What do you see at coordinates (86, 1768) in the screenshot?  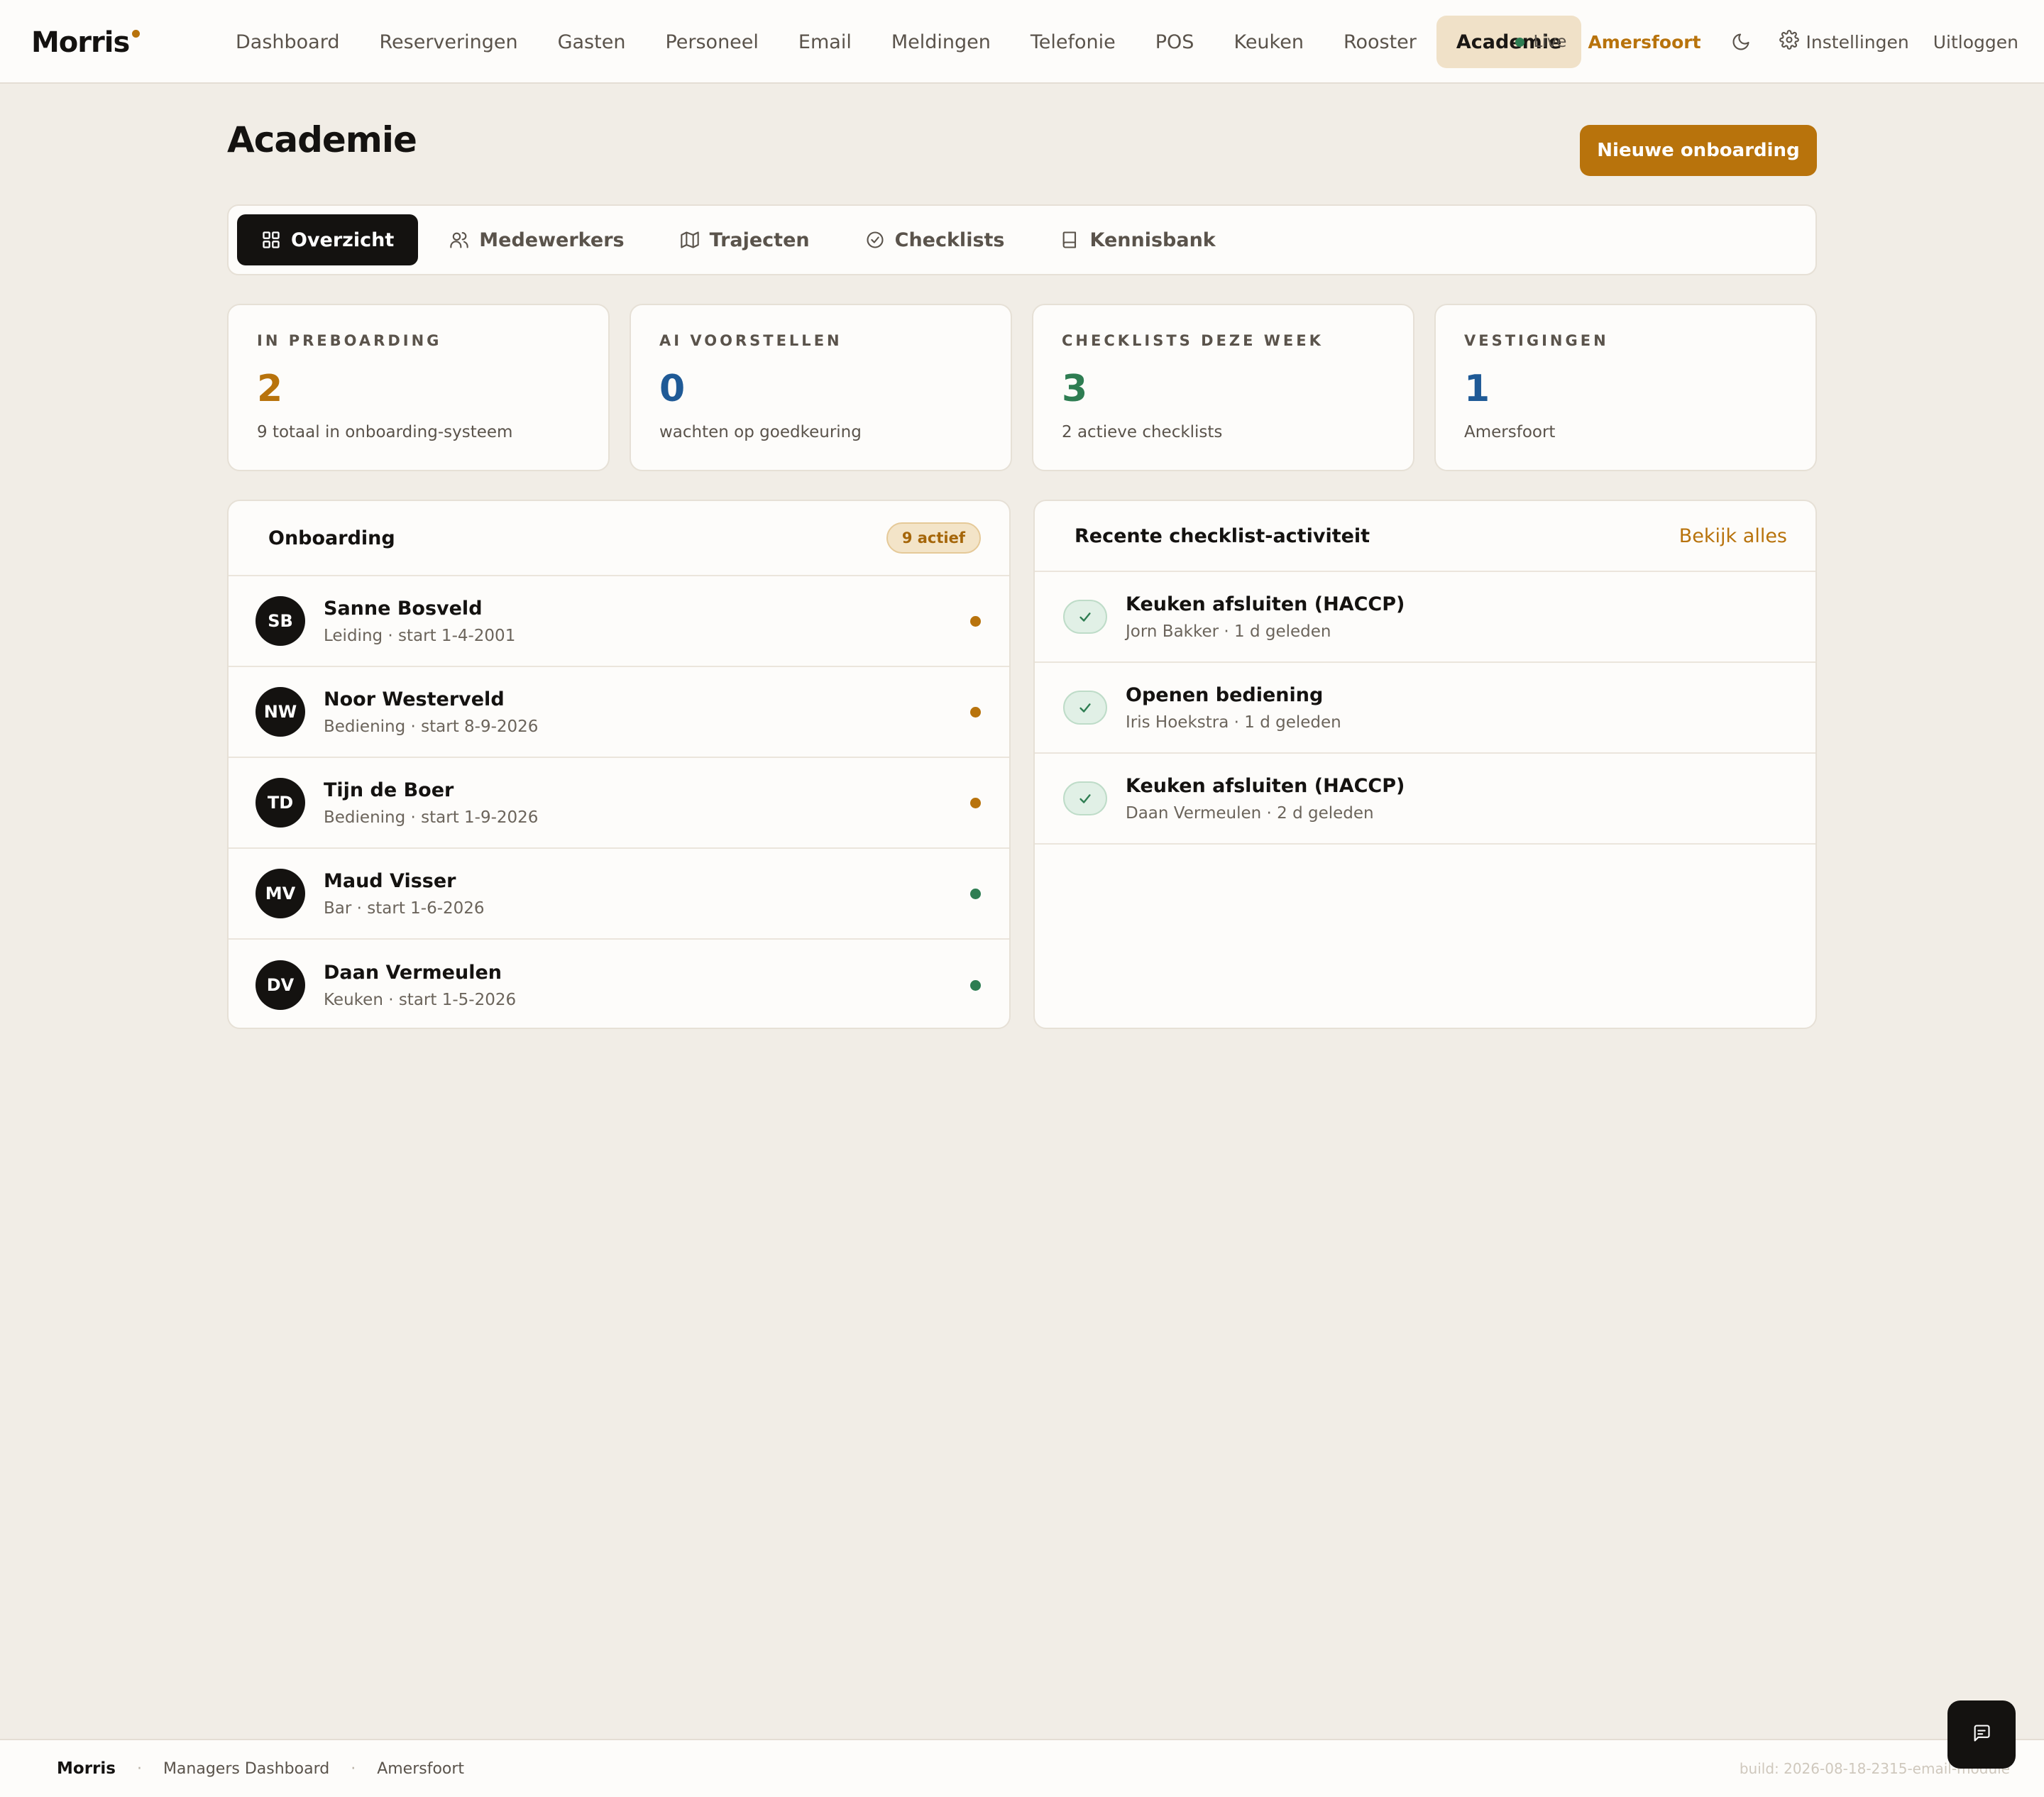 I see `footer-brand: Morris` at bounding box center [86, 1768].